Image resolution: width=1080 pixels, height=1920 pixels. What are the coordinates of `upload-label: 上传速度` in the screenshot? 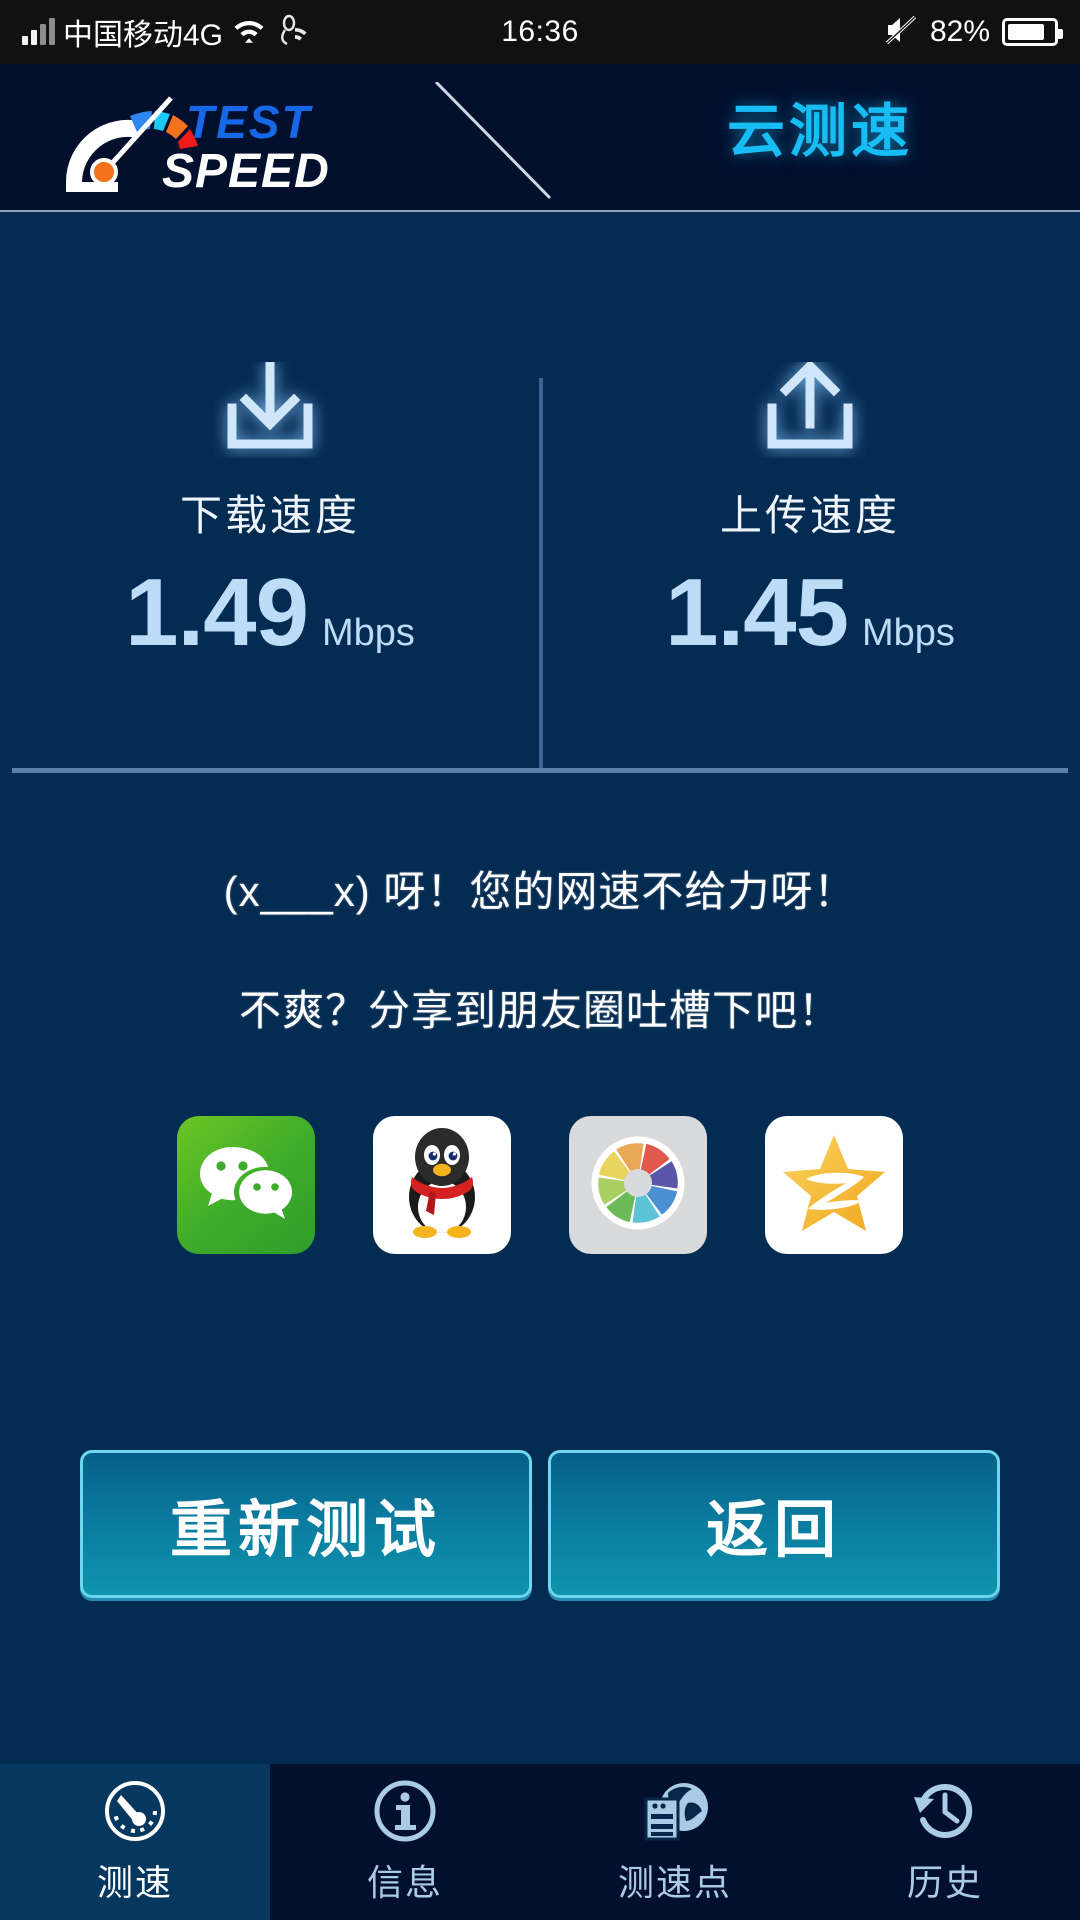 It's located at (809, 515).